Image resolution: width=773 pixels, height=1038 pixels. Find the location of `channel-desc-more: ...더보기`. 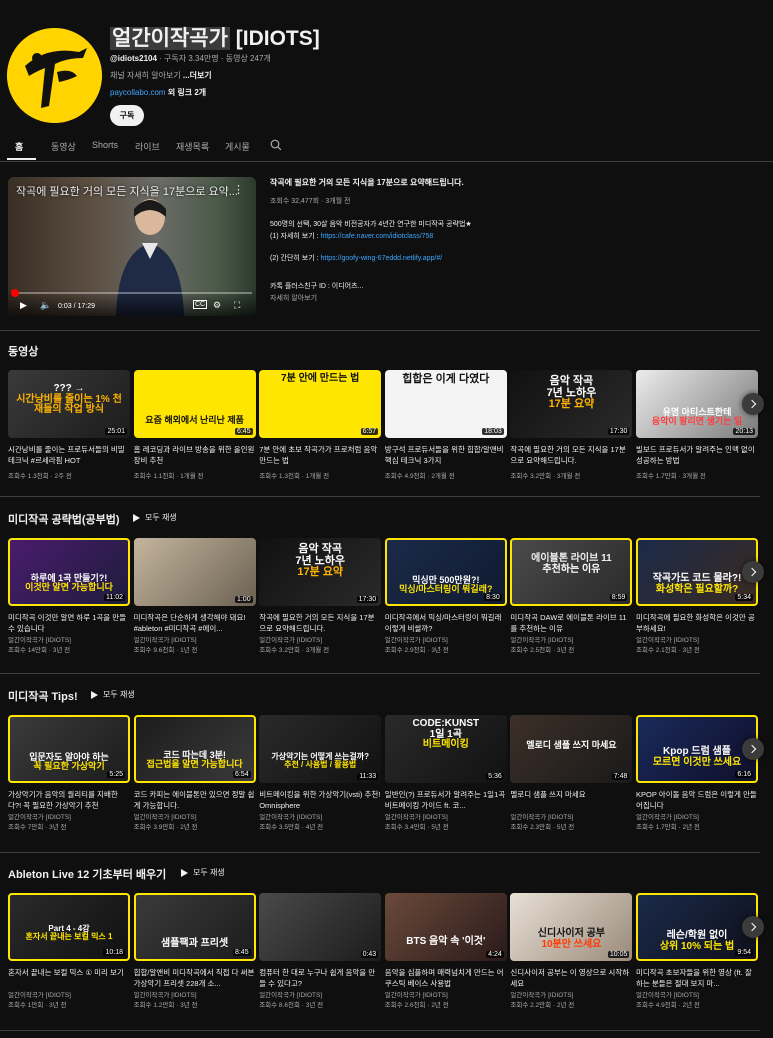

channel-desc-more: ...더보기 is located at coordinates (197, 75).